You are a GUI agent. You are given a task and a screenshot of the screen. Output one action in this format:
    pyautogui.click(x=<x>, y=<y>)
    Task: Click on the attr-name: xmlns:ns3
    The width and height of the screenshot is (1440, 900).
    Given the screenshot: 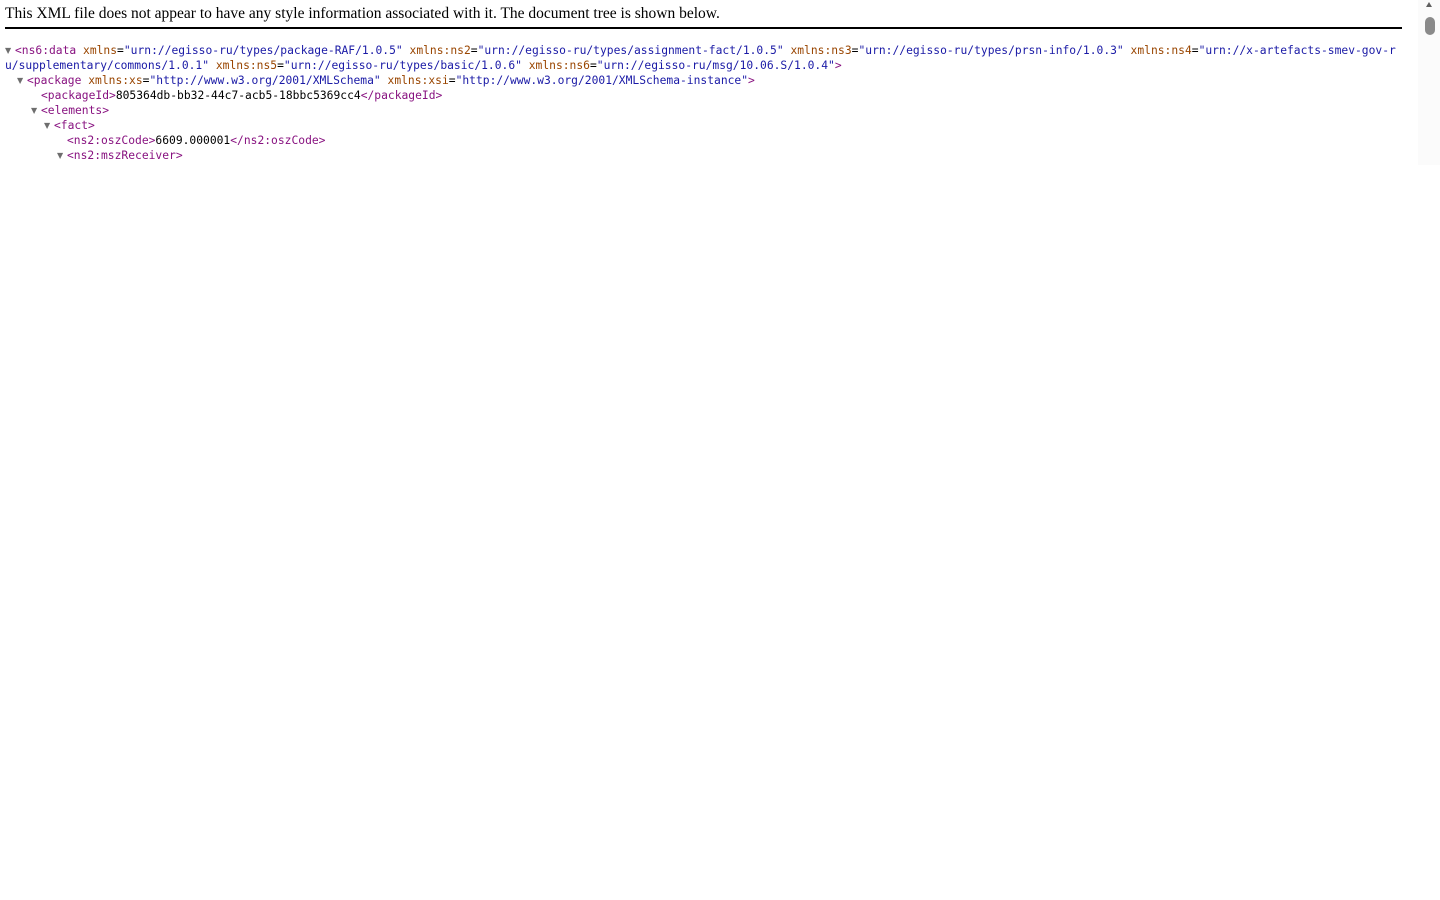 What is the action you would take?
    pyautogui.click(x=821, y=50)
    